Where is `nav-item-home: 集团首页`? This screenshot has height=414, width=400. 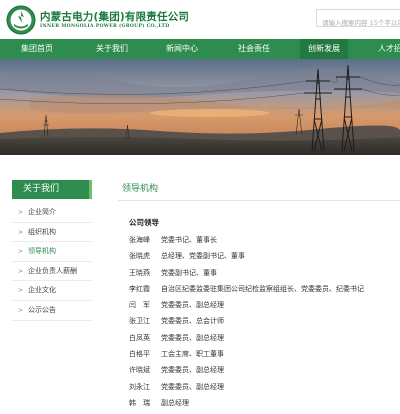 nav-item-home: 集团首页 is located at coordinates (37, 49).